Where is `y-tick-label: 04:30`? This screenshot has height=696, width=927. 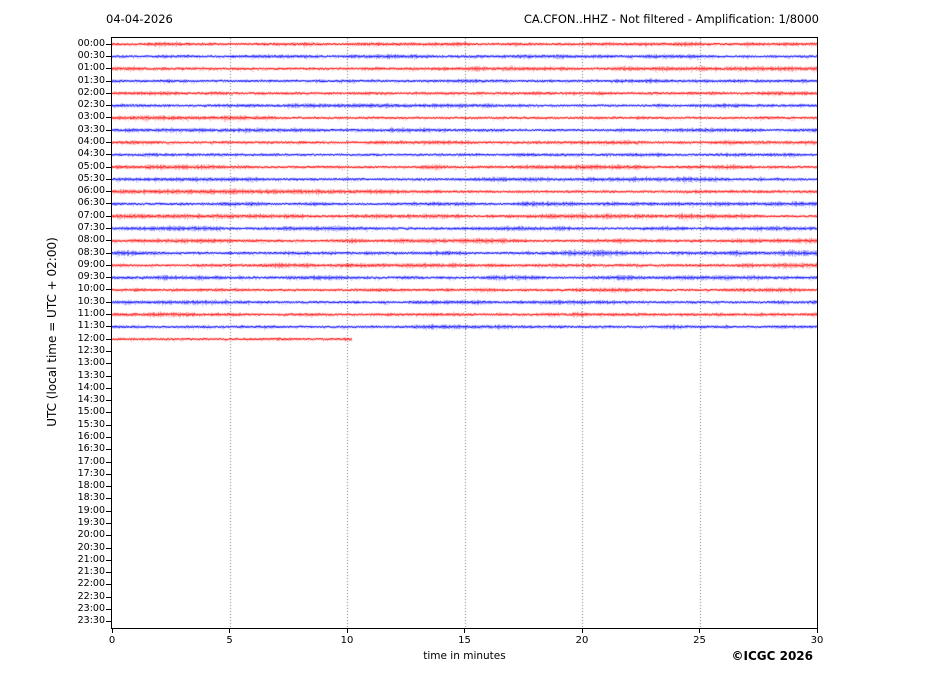
y-tick-label: 04:30 is located at coordinates (91, 154).